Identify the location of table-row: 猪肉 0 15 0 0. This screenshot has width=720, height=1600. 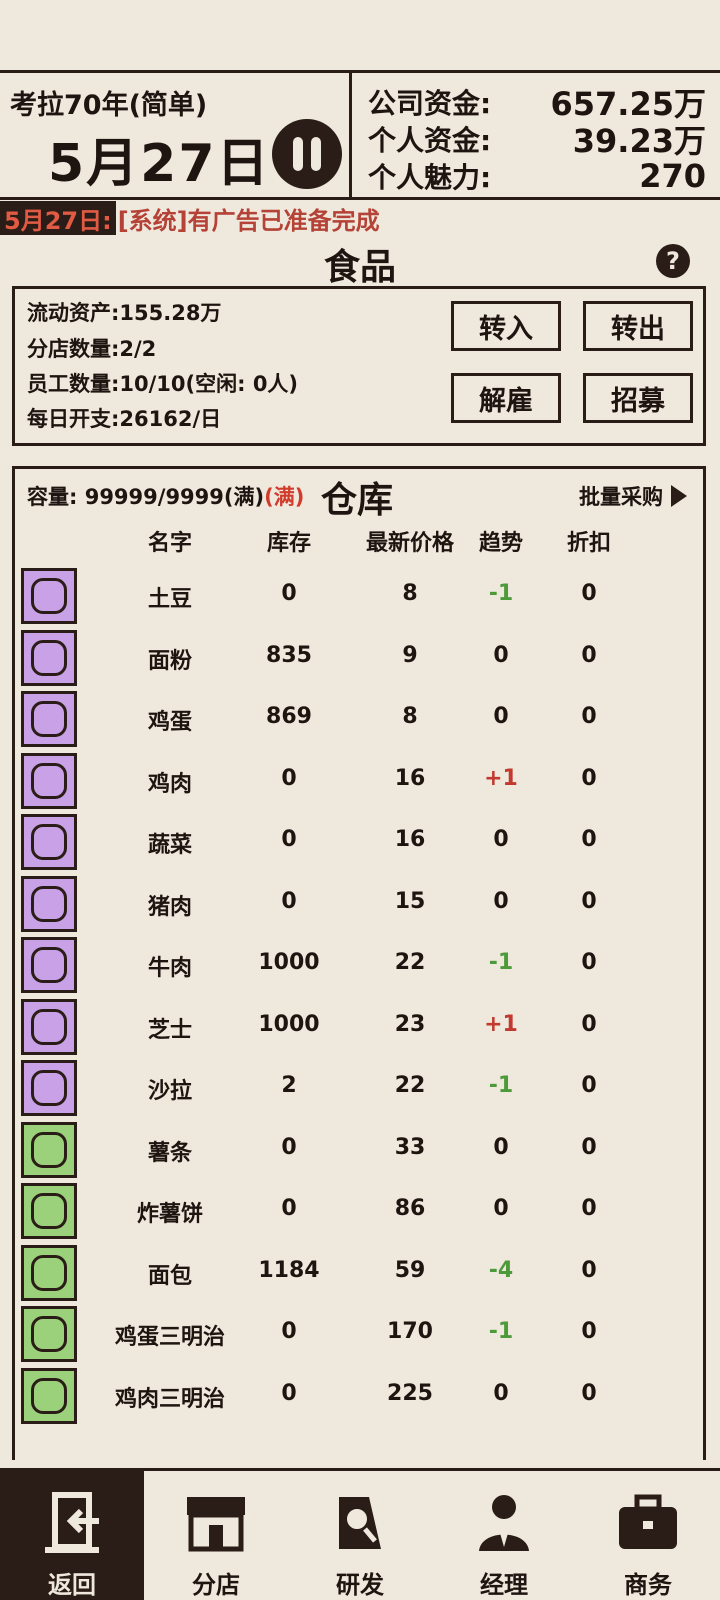
(359, 904).